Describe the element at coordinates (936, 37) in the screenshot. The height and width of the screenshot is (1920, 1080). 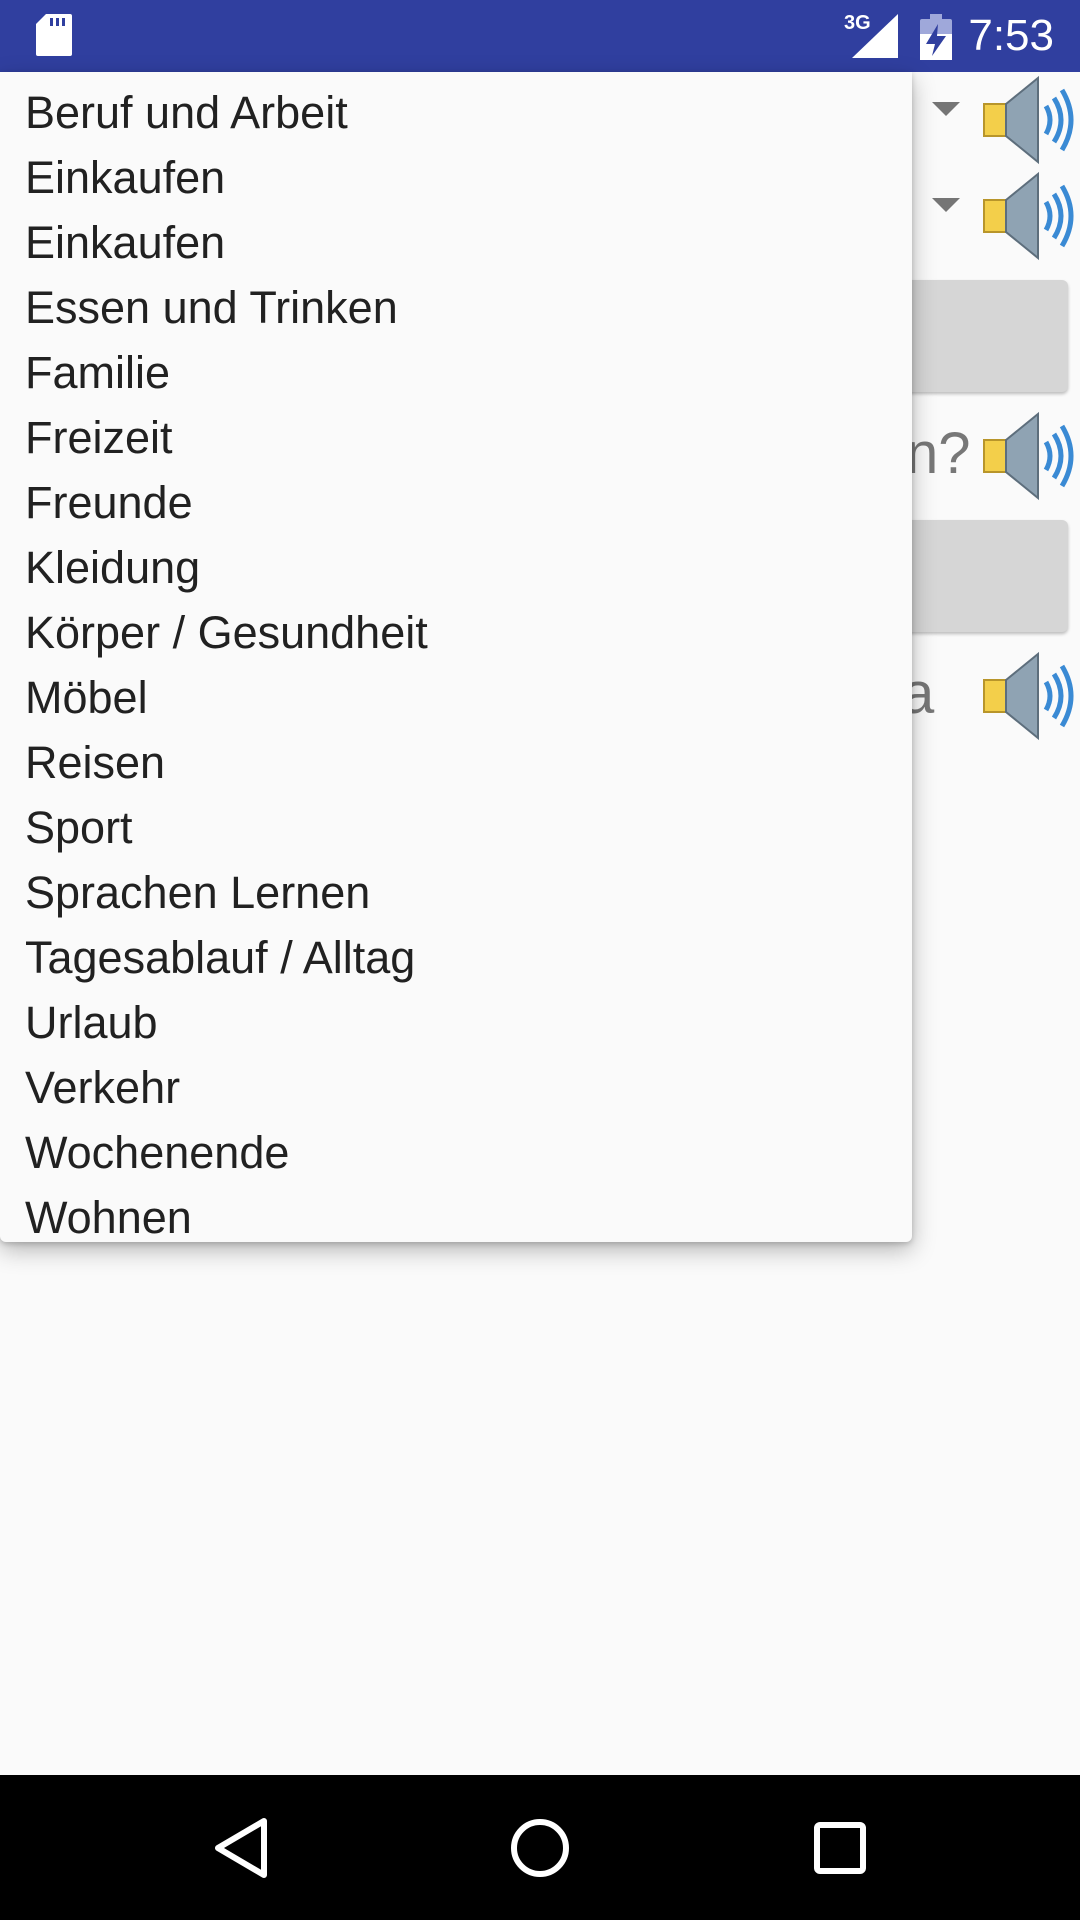
I see `battery-charging-icon` at that location.